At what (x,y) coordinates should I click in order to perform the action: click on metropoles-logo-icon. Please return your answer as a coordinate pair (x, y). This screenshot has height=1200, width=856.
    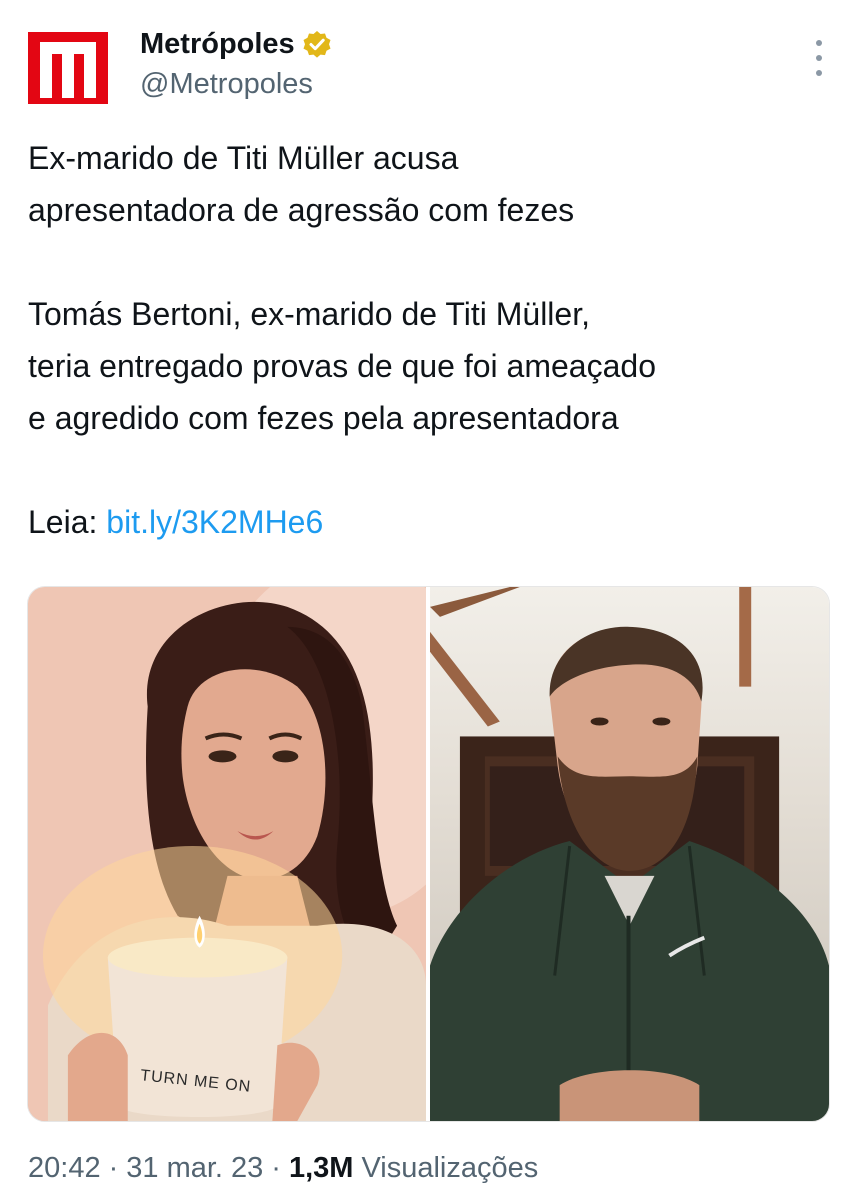
    Looking at the image, I should click on (68, 68).